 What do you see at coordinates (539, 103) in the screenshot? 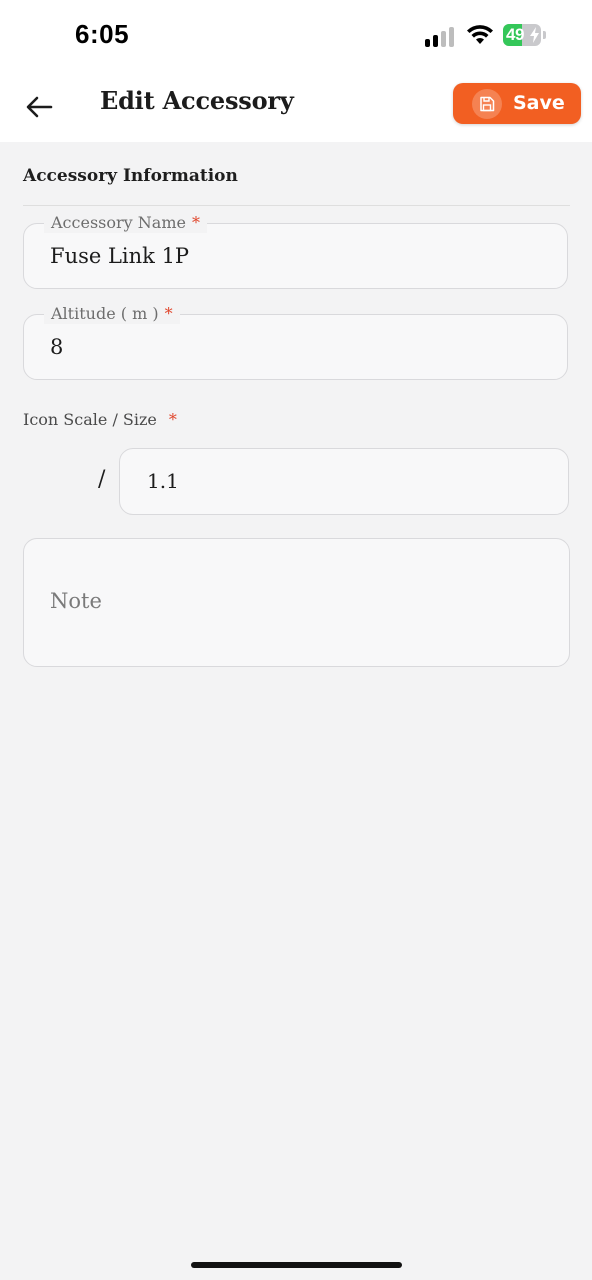
I see `save-label: Save` at bounding box center [539, 103].